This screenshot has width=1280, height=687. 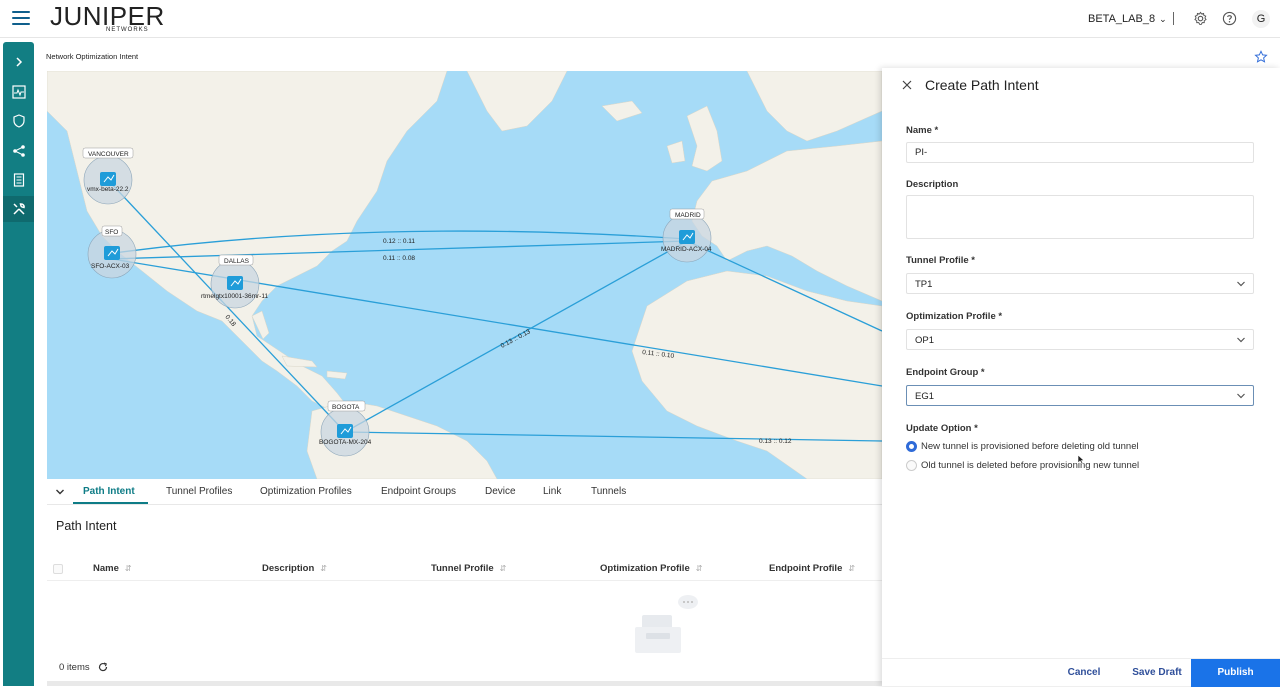 What do you see at coordinates (932, 184) in the screenshot?
I see `description-label: Description` at bounding box center [932, 184].